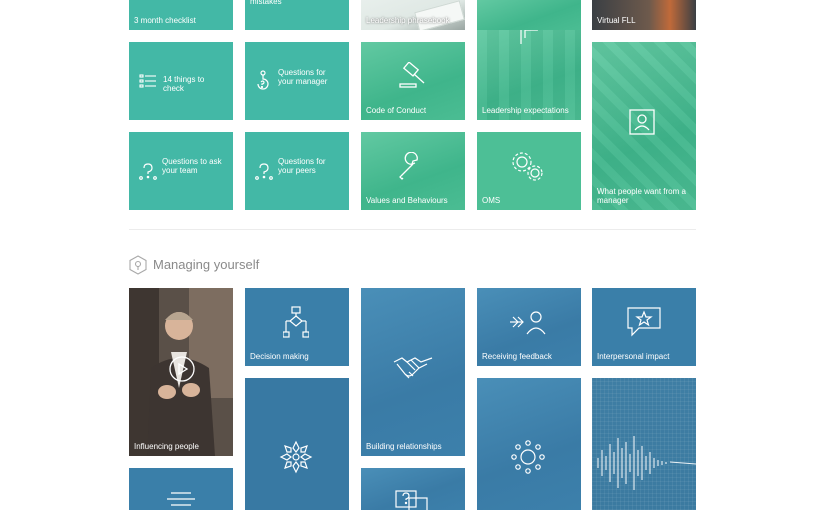 Image resolution: width=825 pixels, height=510 pixels. Describe the element at coordinates (412, 229) in the screenshot. I see `section-divider` at that location.